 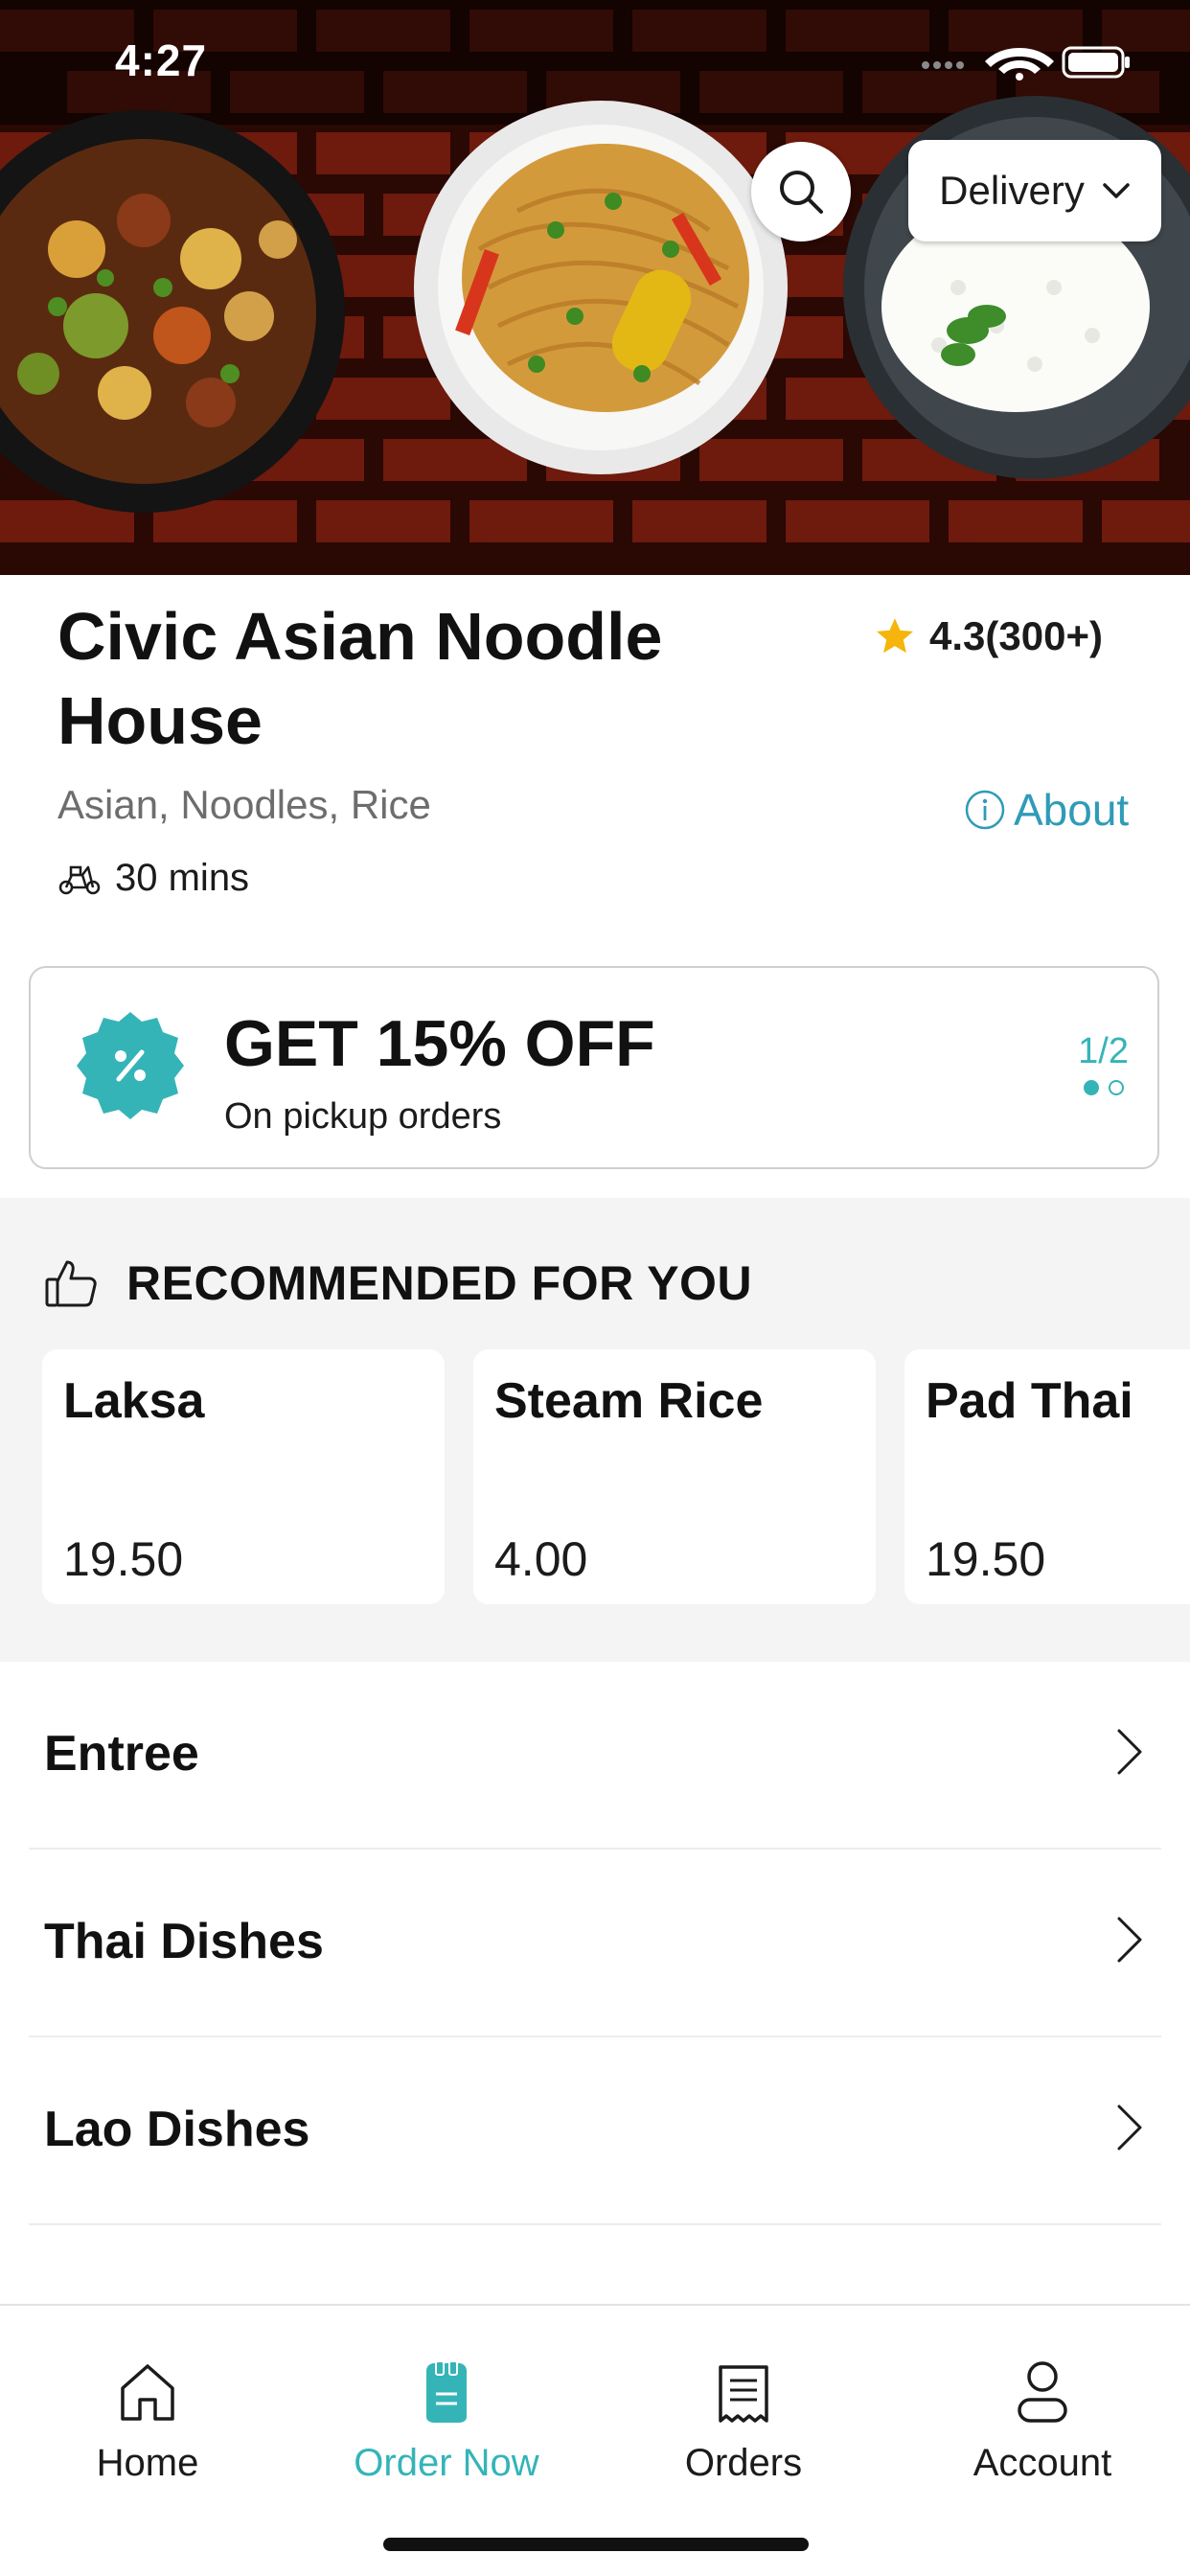 What do you see at coordinates (985, 810) in the screenshot?
I see `info-icon` at bounding box center [985, 810].